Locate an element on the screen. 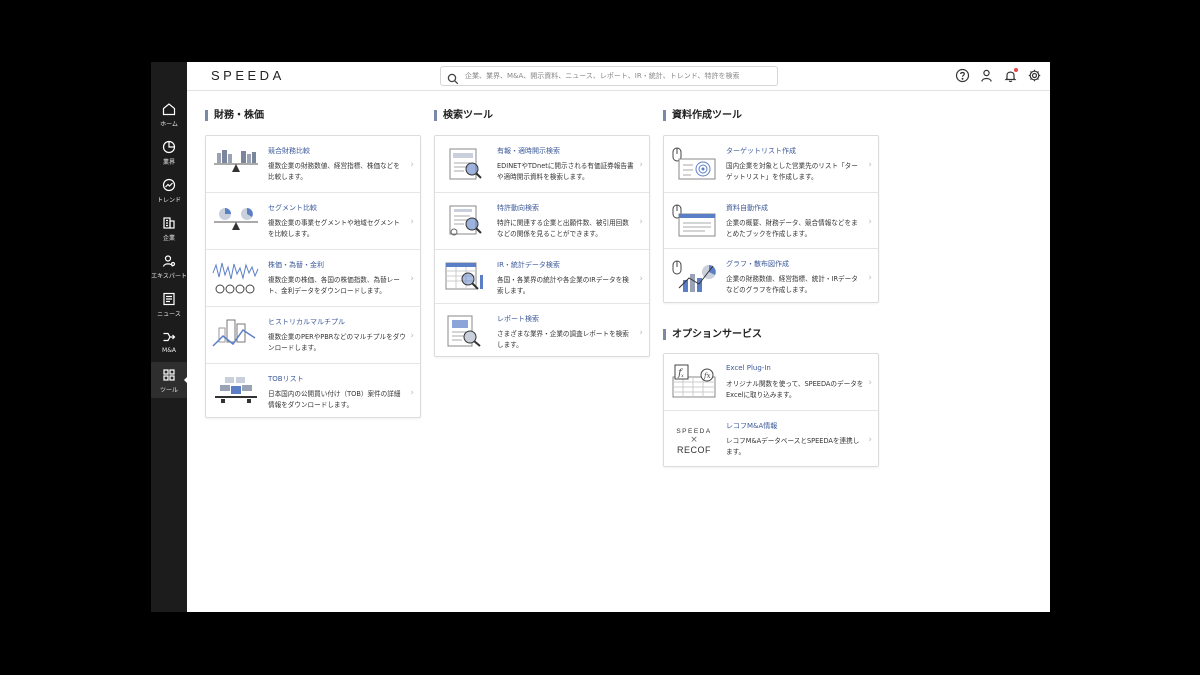 The image size is (1200, 675). scale-buildings-icon is located at coordinates (236, 164).